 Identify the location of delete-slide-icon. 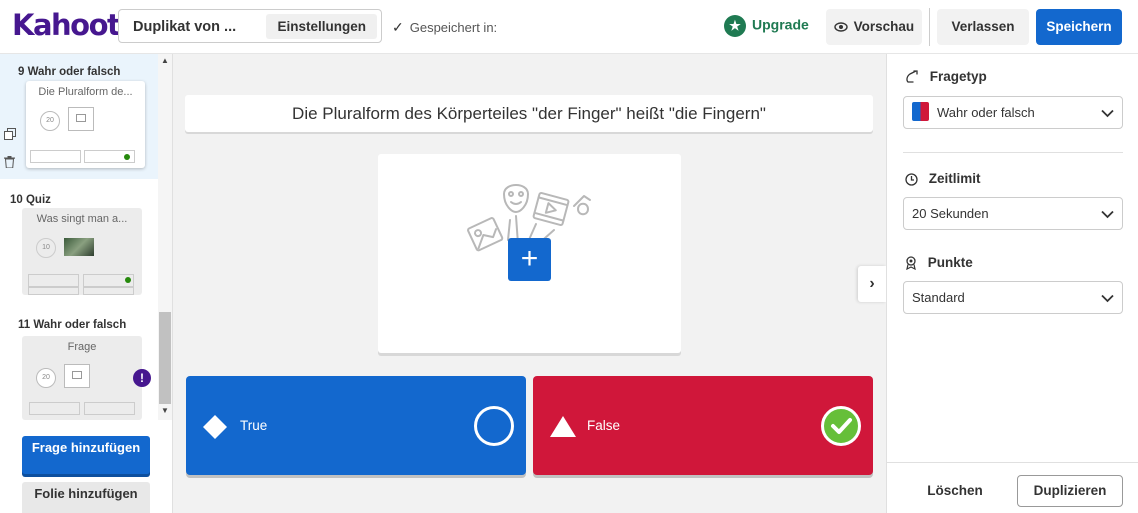
(10, 164).